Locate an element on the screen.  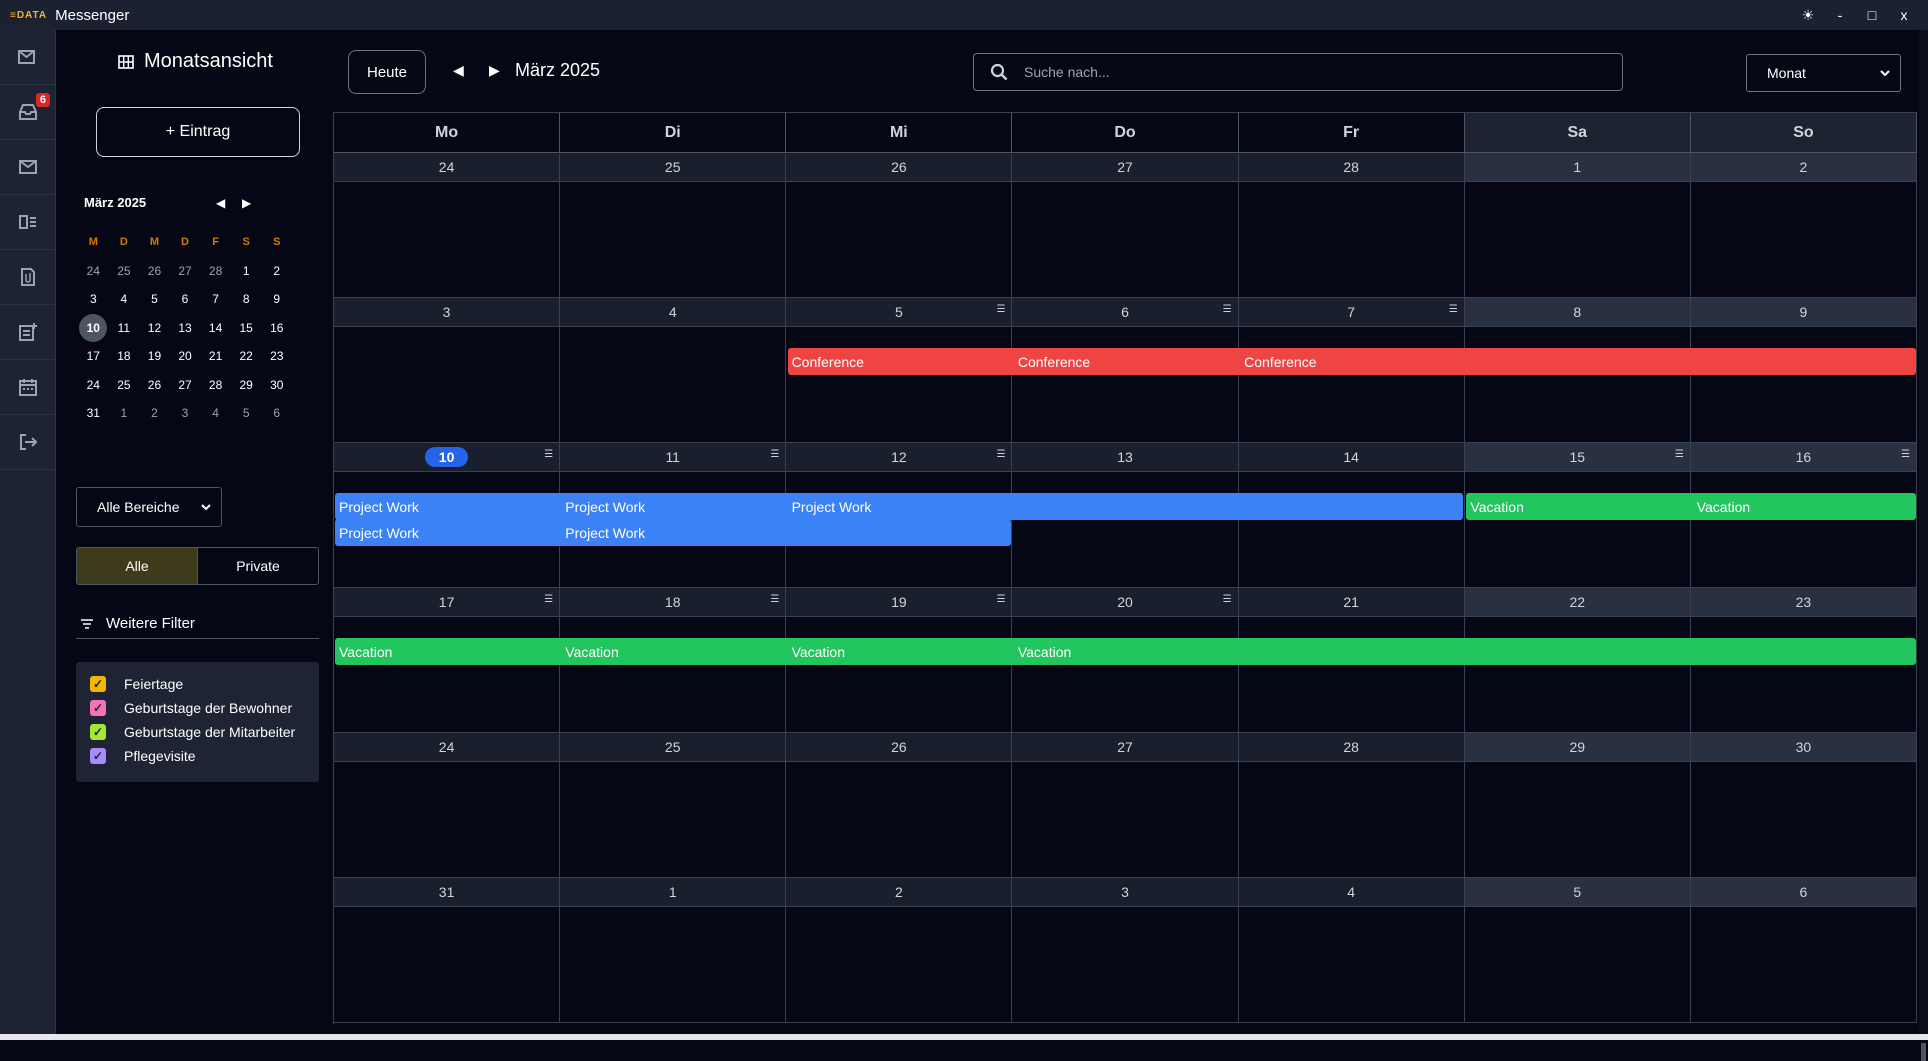
mini-next-month-icon: ▶ is located at coordinates (246, 203).